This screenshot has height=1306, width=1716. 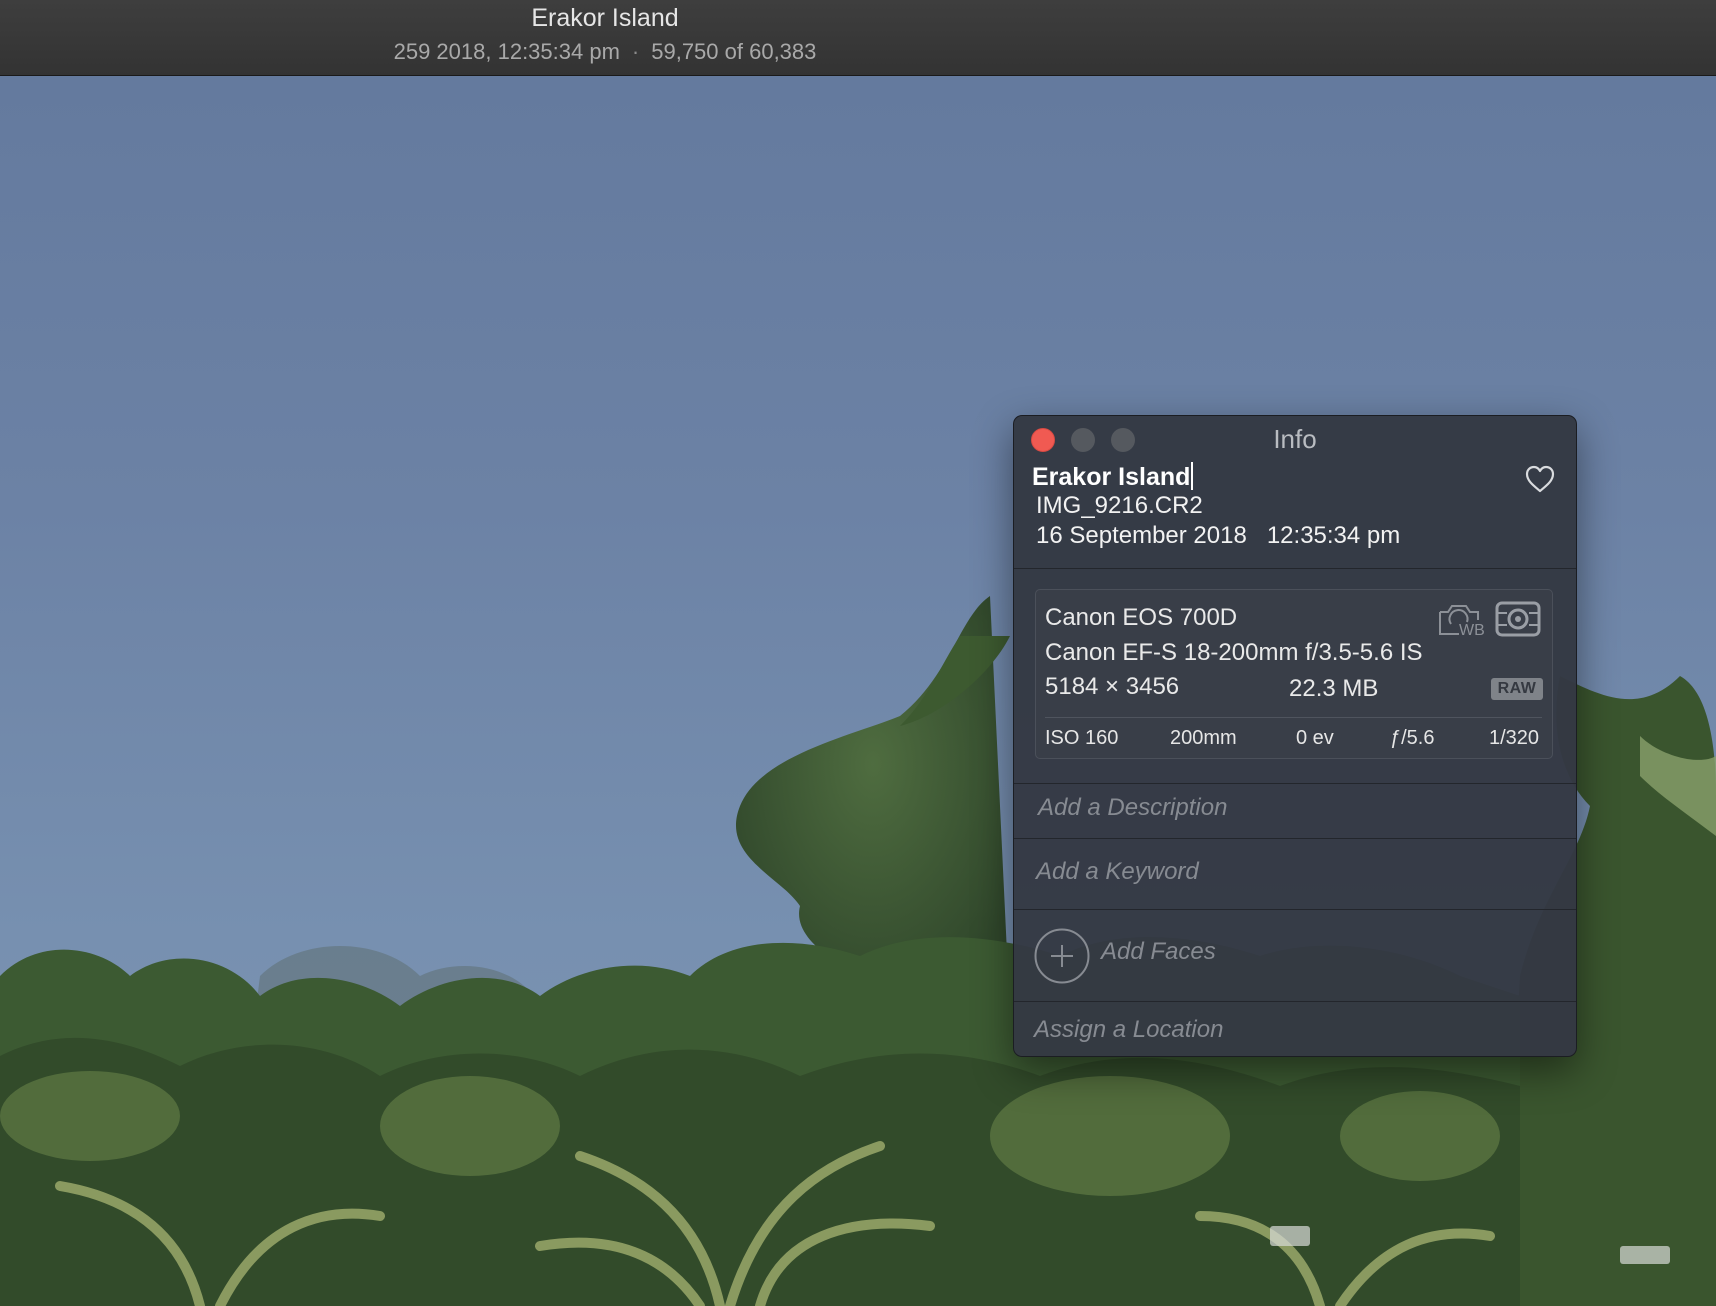 I want to click on panel-title: Info, so click(x=1295, y=439).